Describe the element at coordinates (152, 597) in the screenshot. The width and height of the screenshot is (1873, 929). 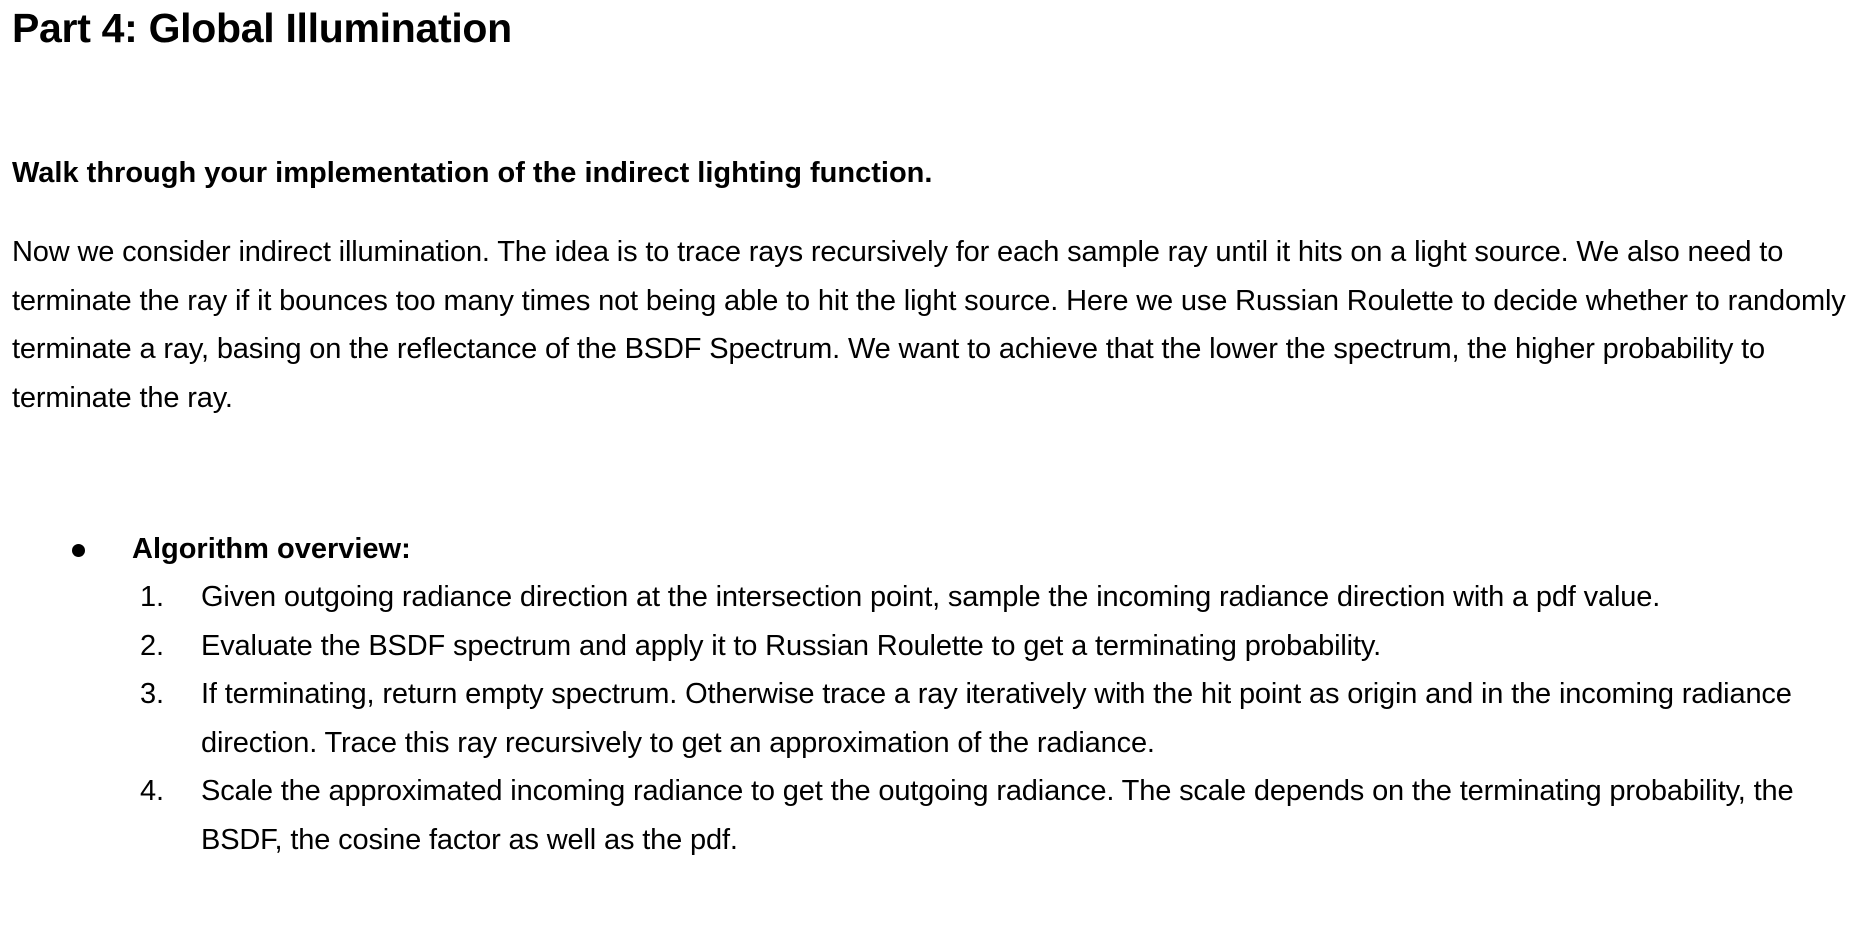
I see `step-number: 1.` at that location.